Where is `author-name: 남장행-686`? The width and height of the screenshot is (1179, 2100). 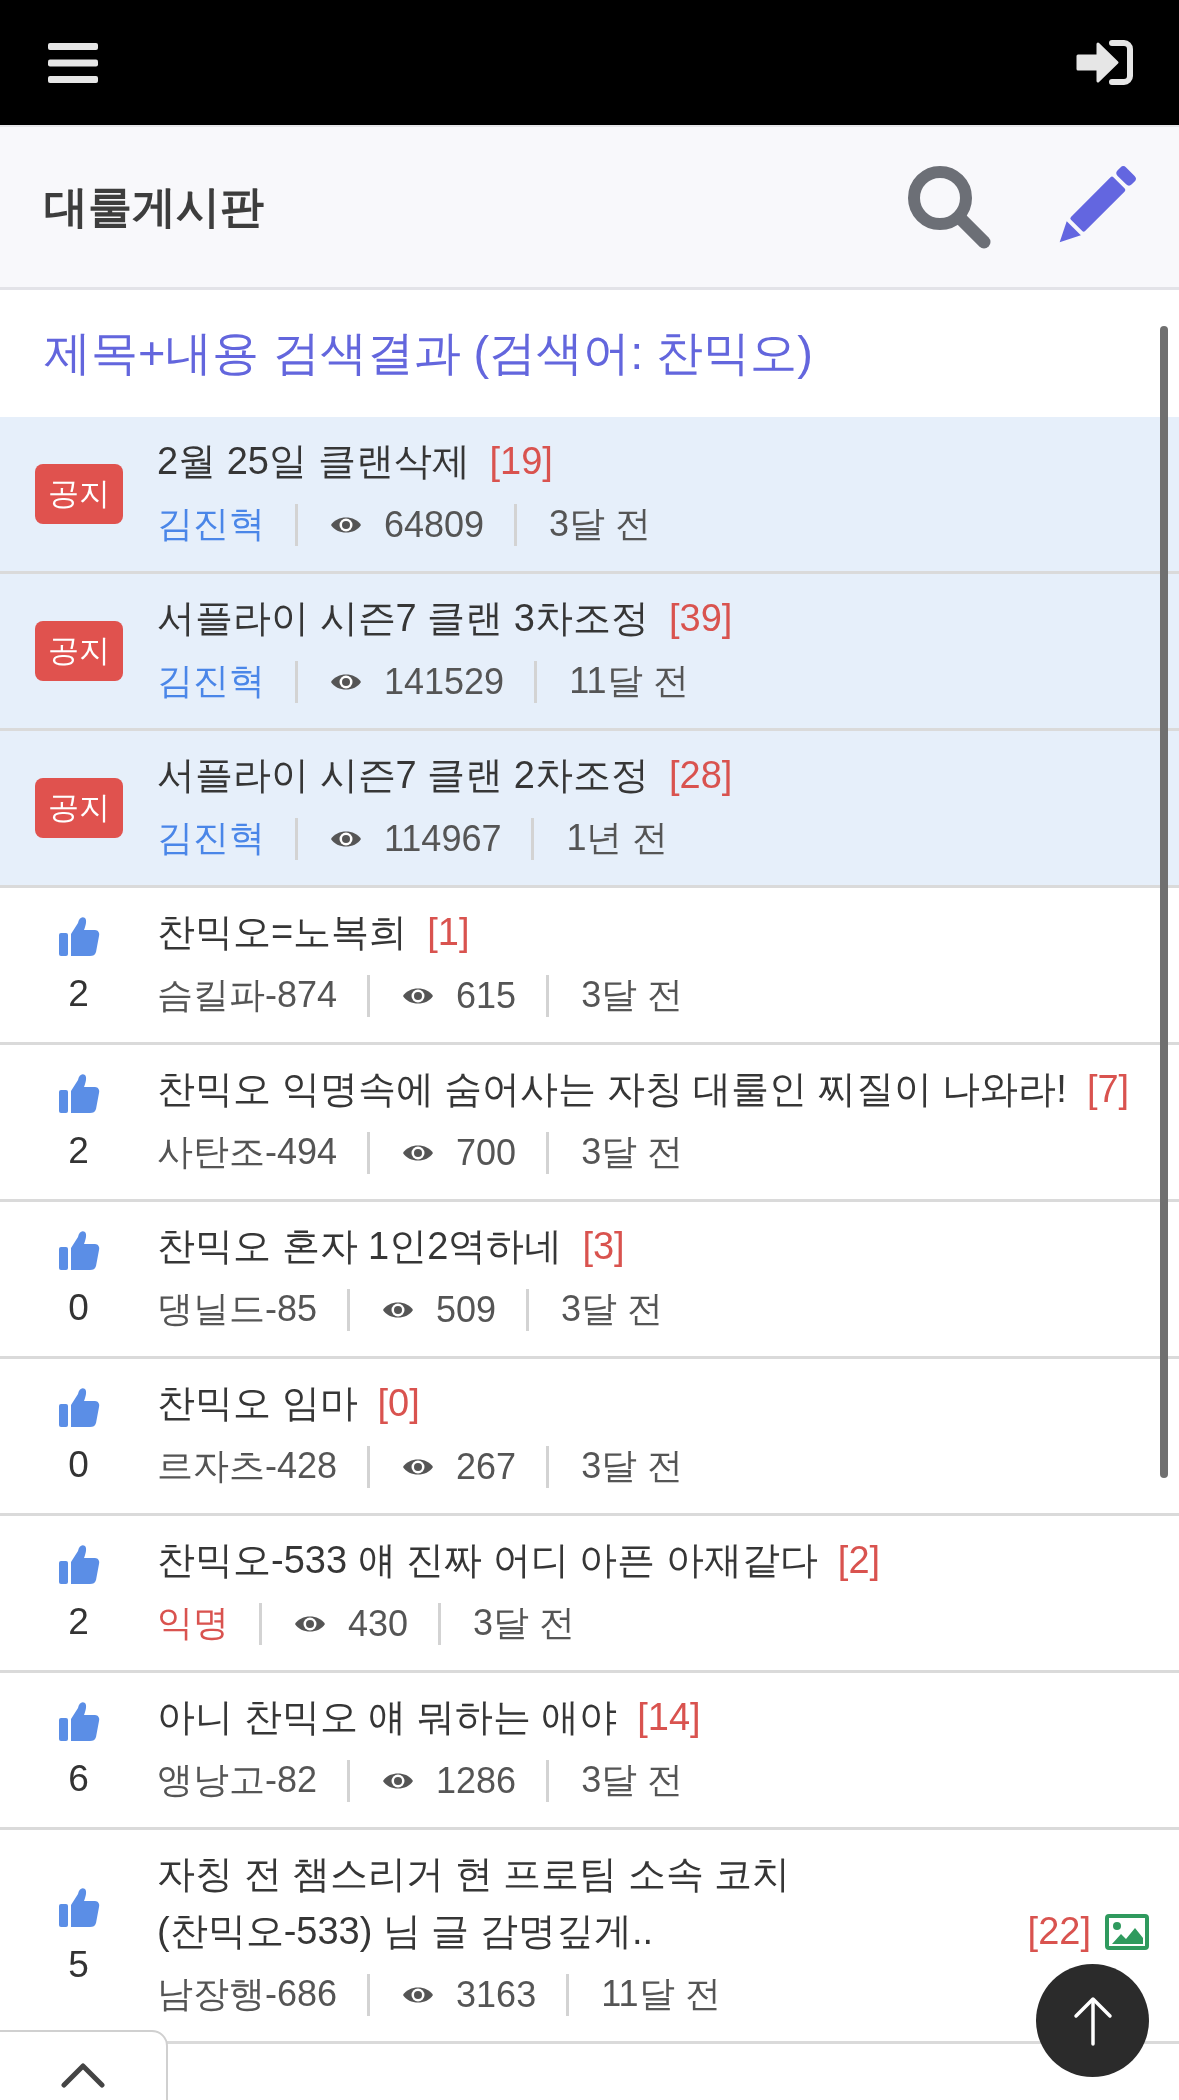 author-name: 남장행-686 is located at coordinates (247, 1994).